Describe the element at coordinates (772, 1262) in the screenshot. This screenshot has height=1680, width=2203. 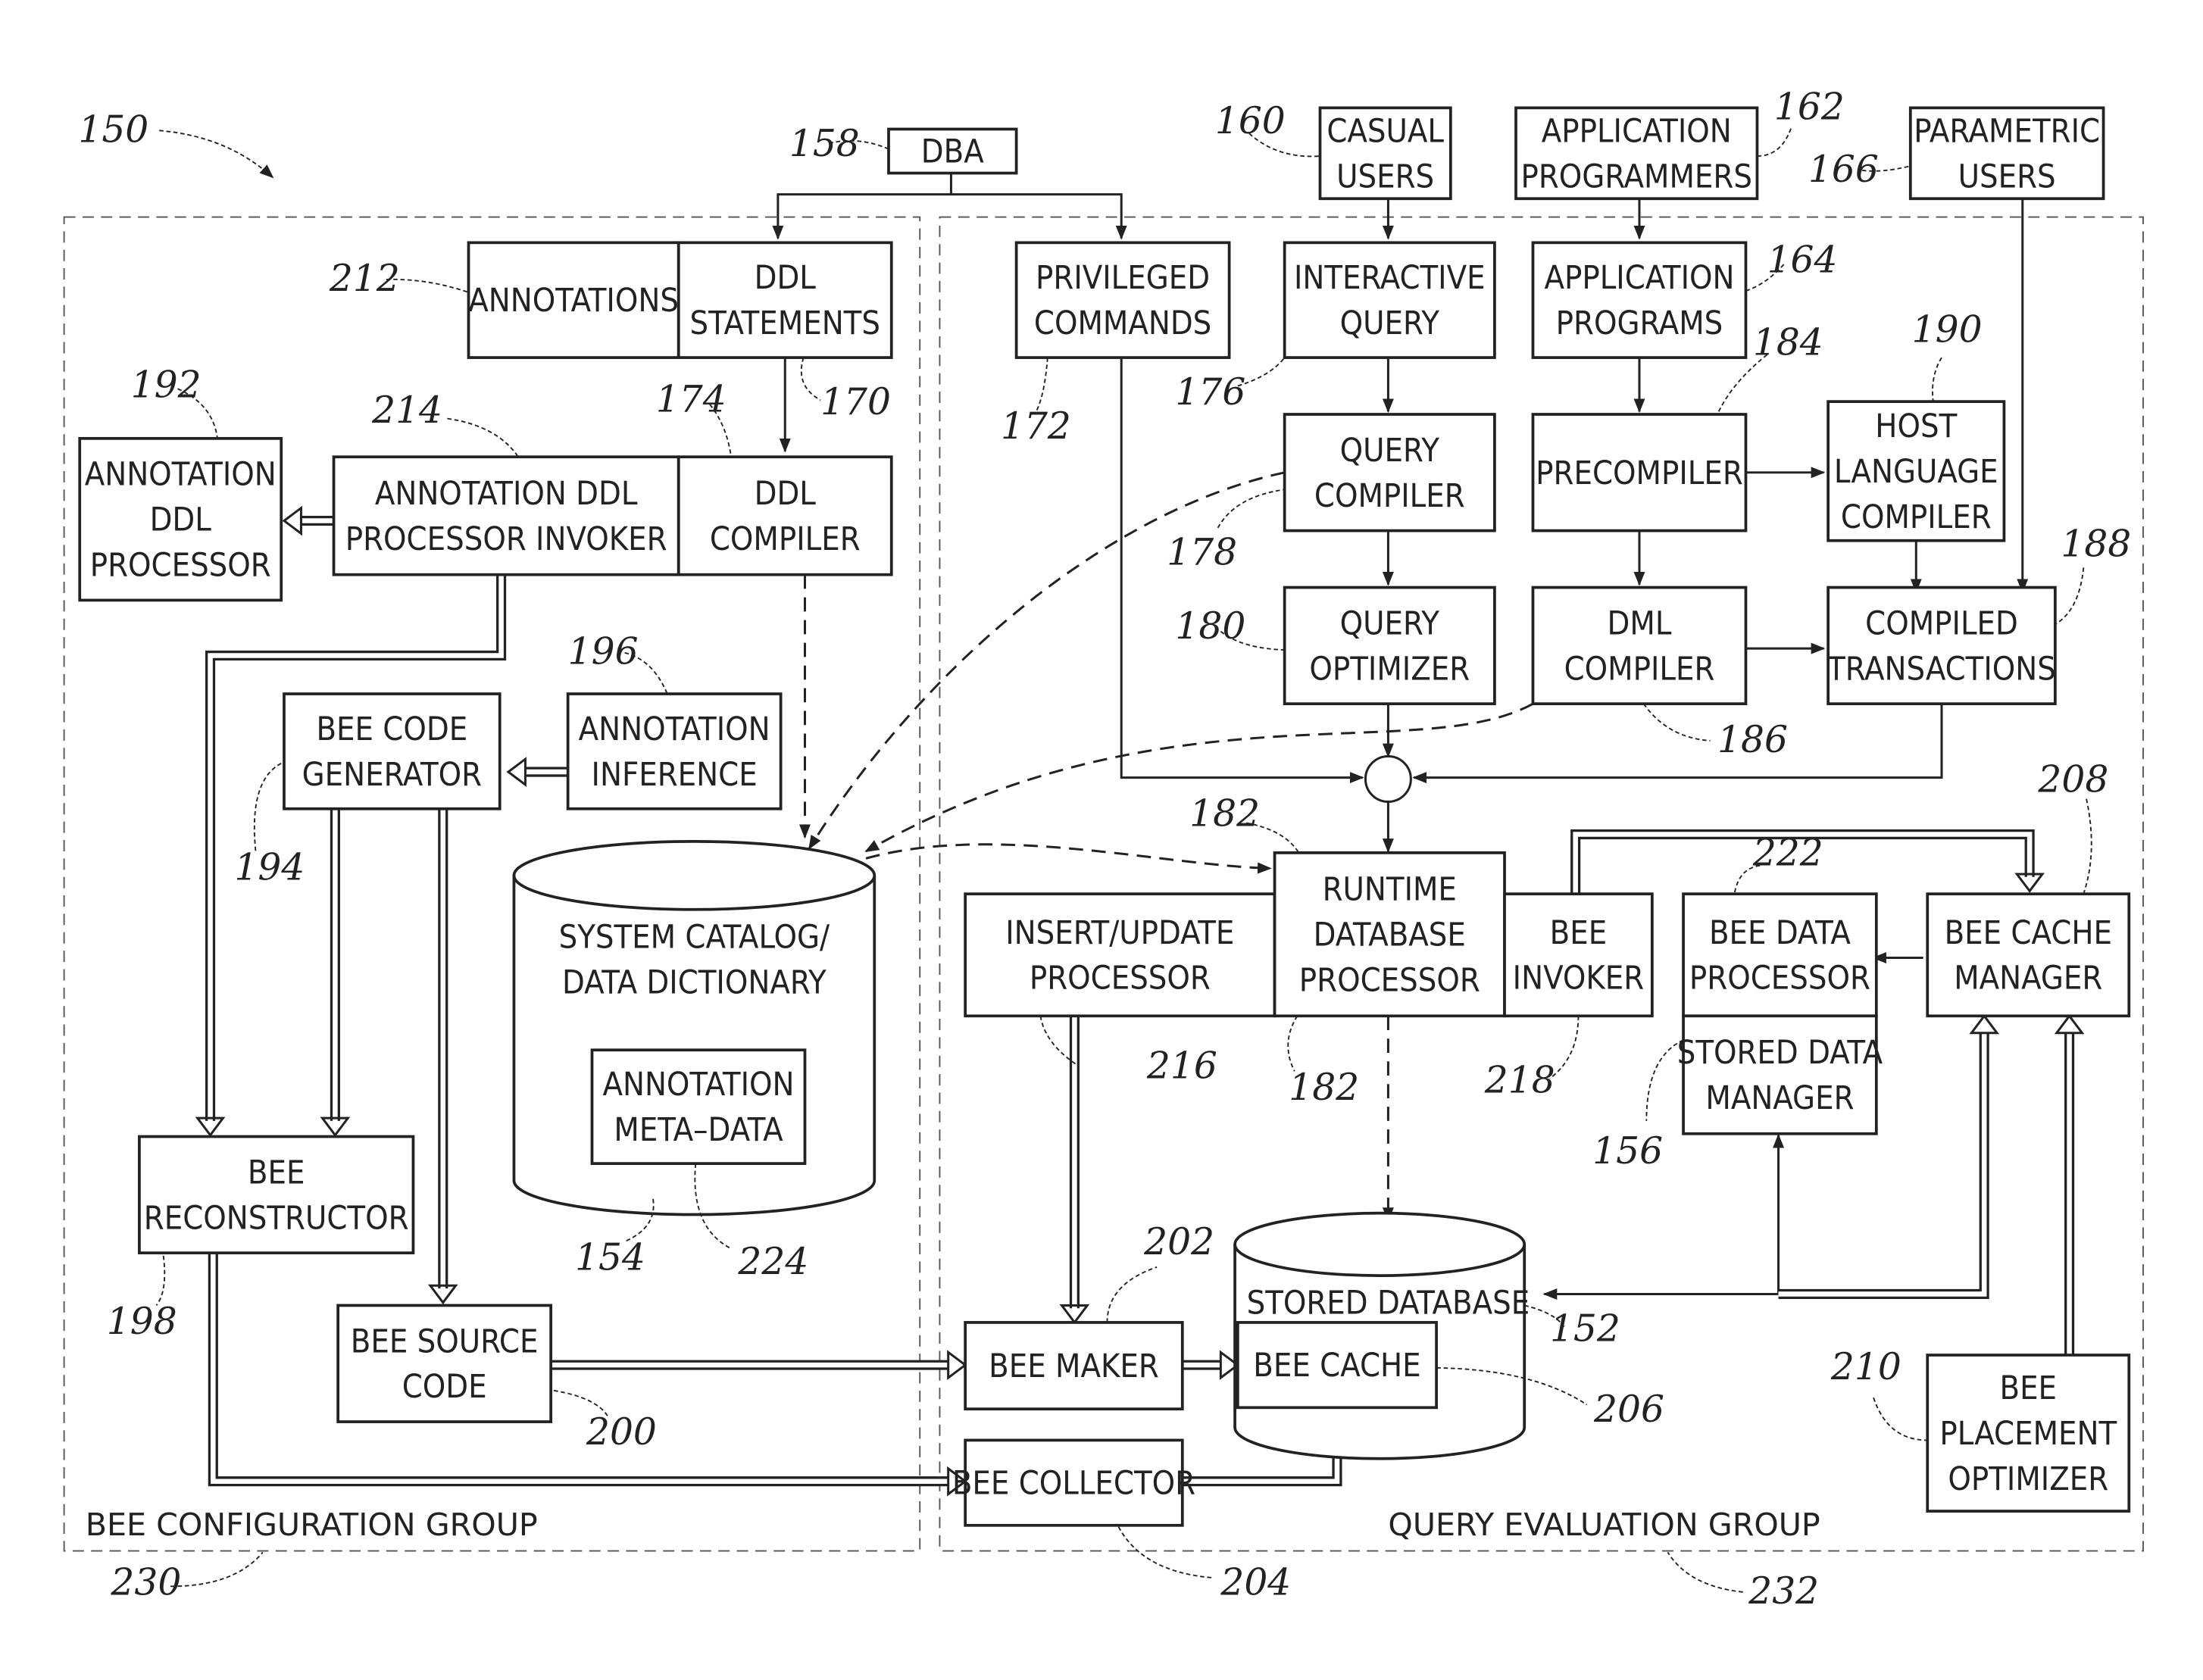
I see `annmeta-ref-numeral: 224` at that location.